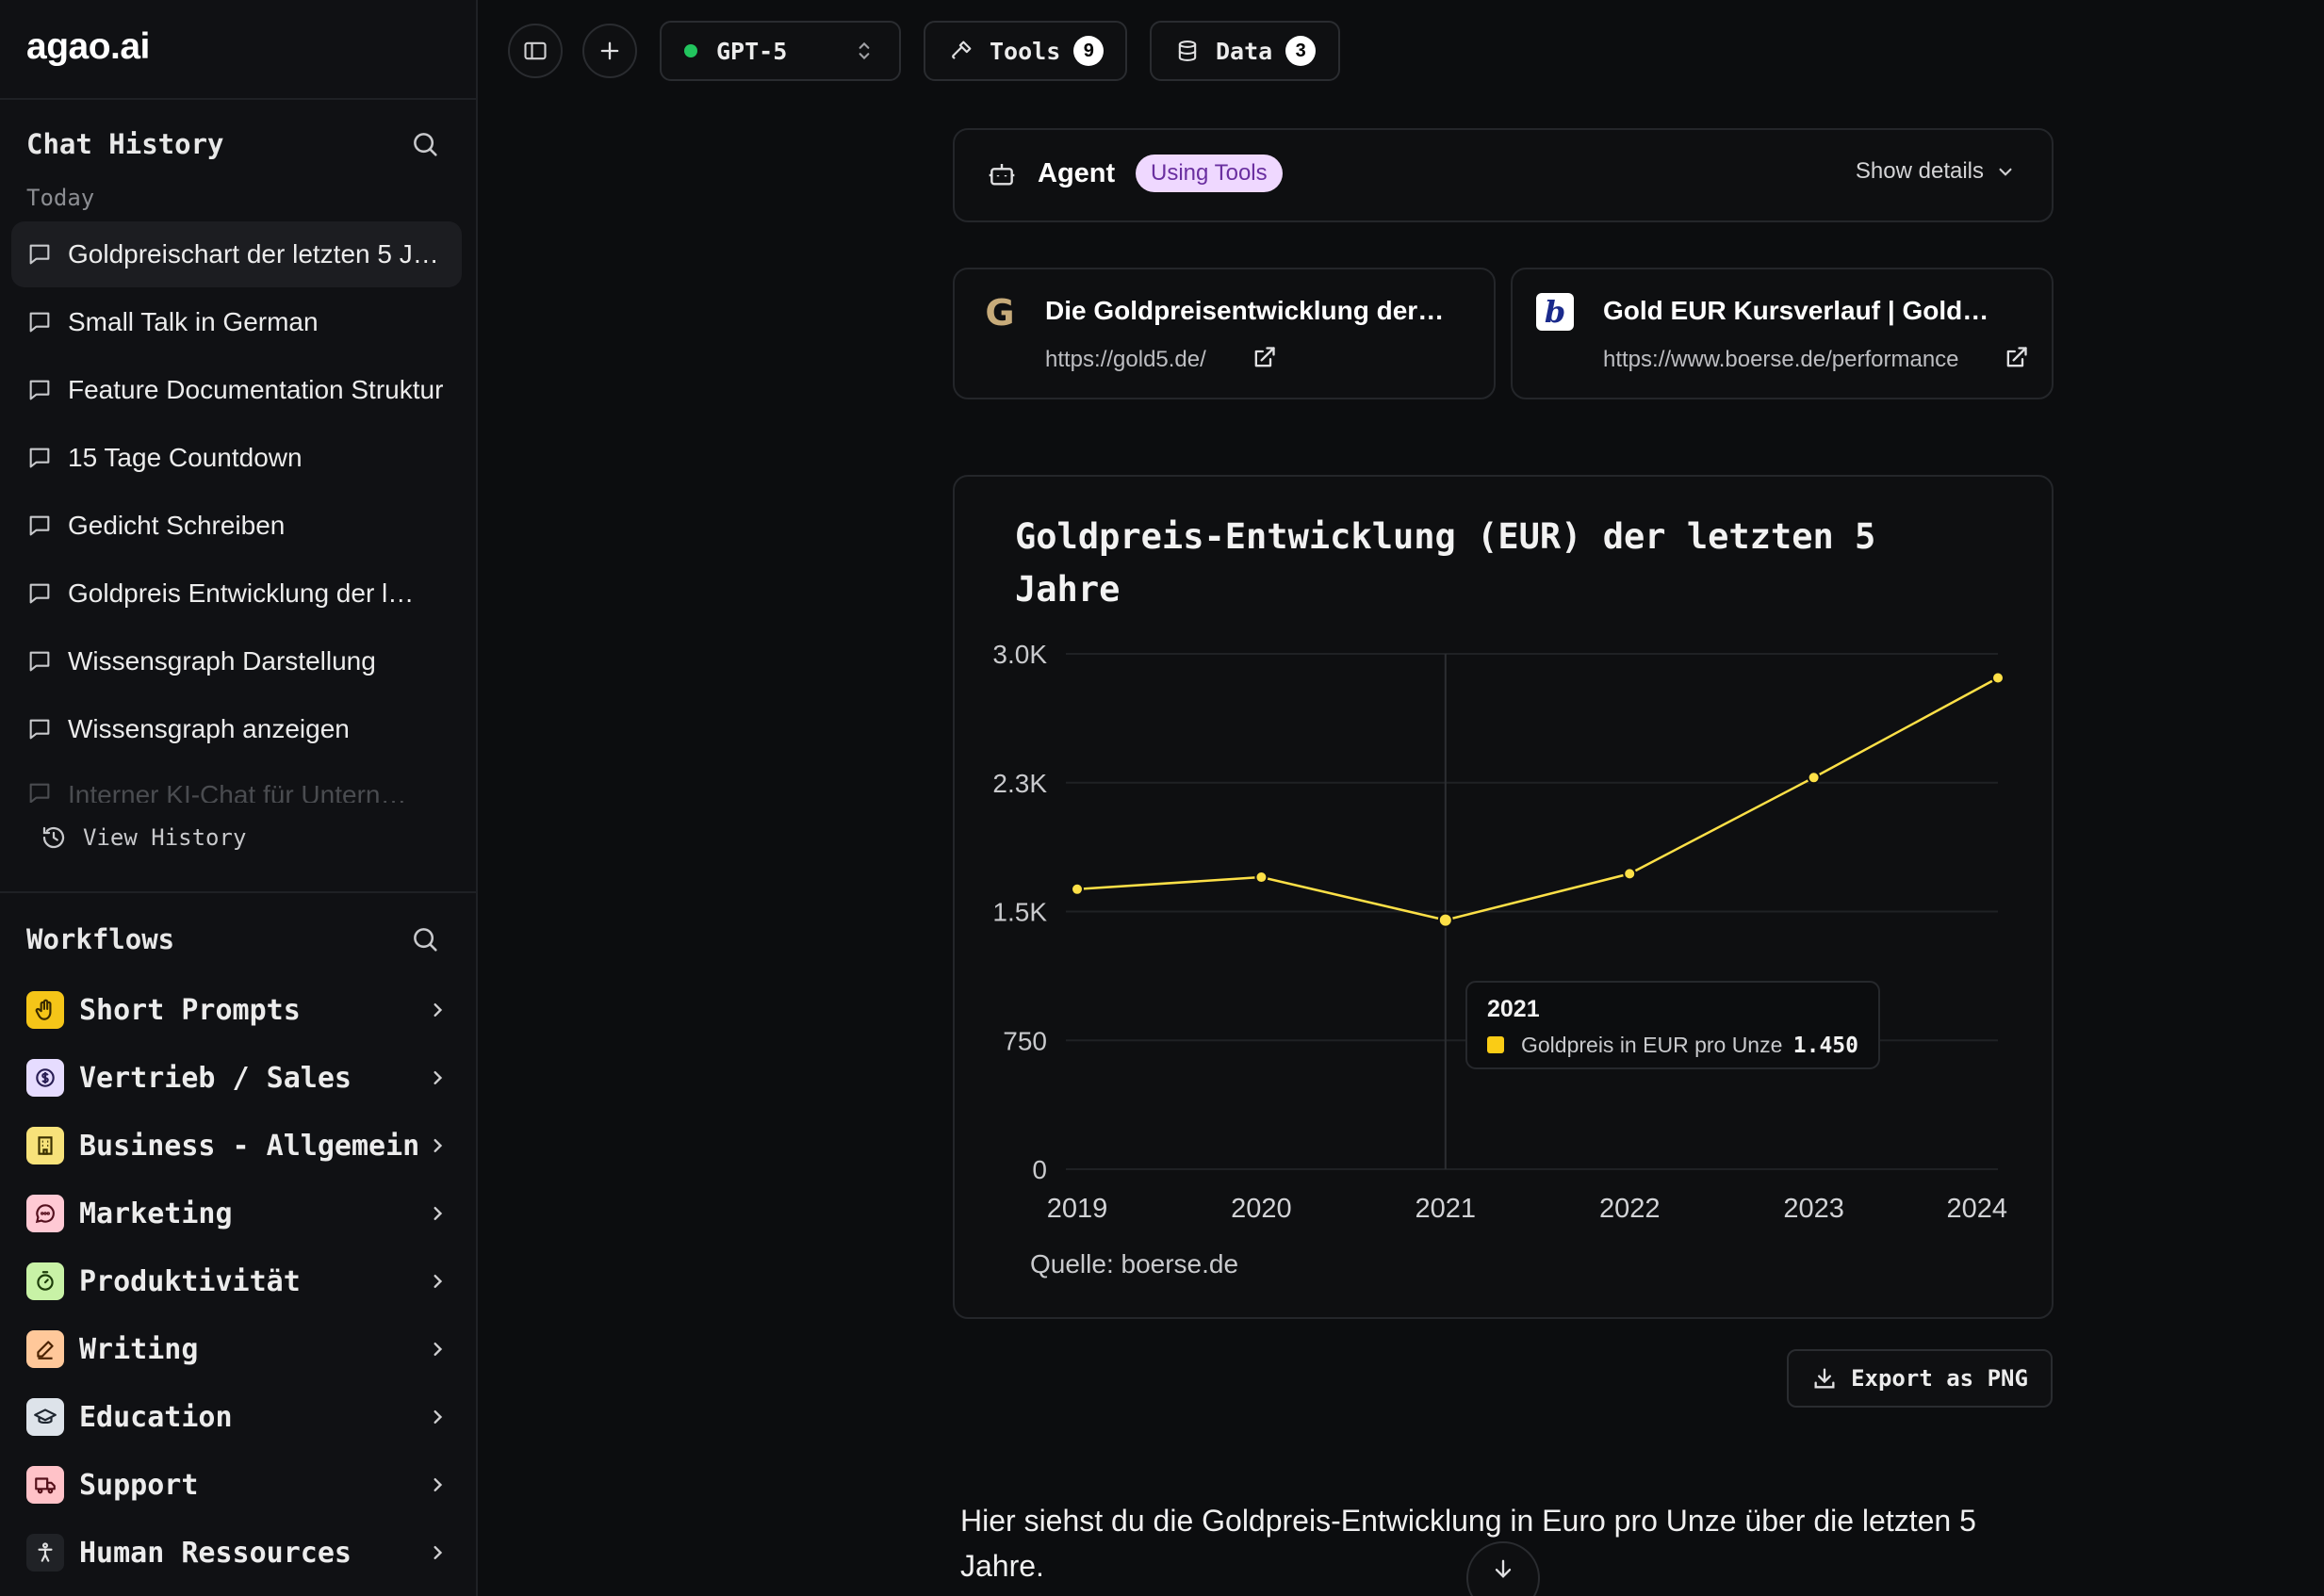  What do you see at coordinates (690, 50) in the screenshot?
I see `model-status-dot` at bounding box center [690, 50].